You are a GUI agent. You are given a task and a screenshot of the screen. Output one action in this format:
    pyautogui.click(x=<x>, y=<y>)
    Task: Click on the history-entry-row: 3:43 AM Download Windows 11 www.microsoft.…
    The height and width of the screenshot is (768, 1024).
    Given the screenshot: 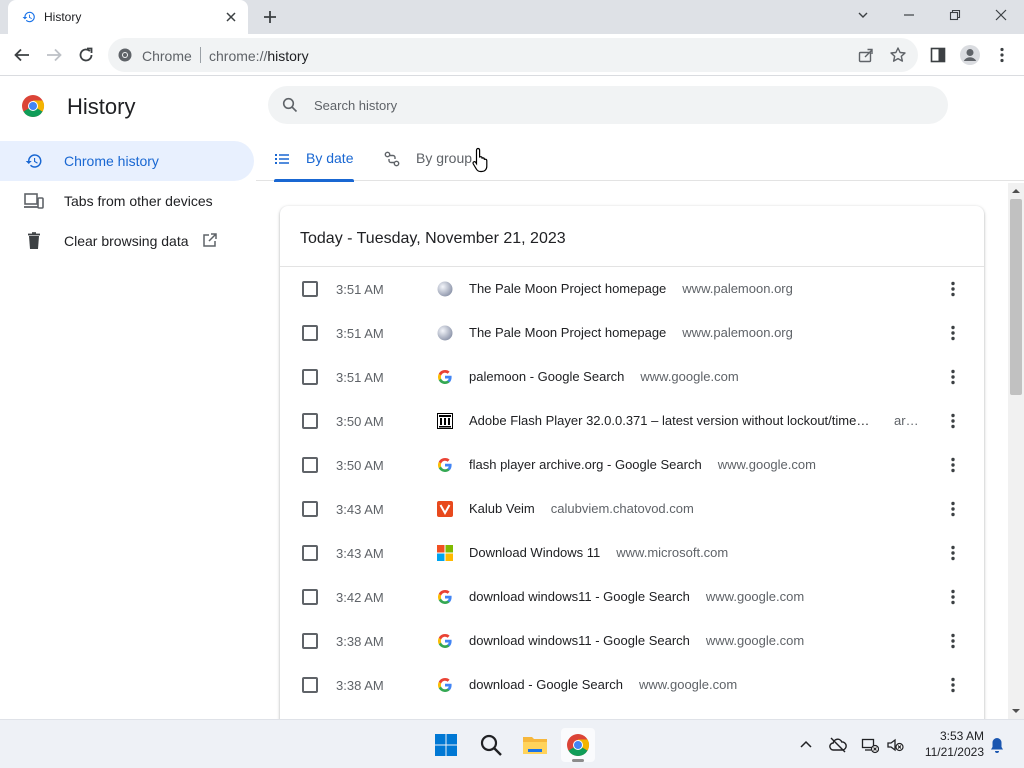 What is the action you would take?
    pyautogui.click(x=632, y=553)
    